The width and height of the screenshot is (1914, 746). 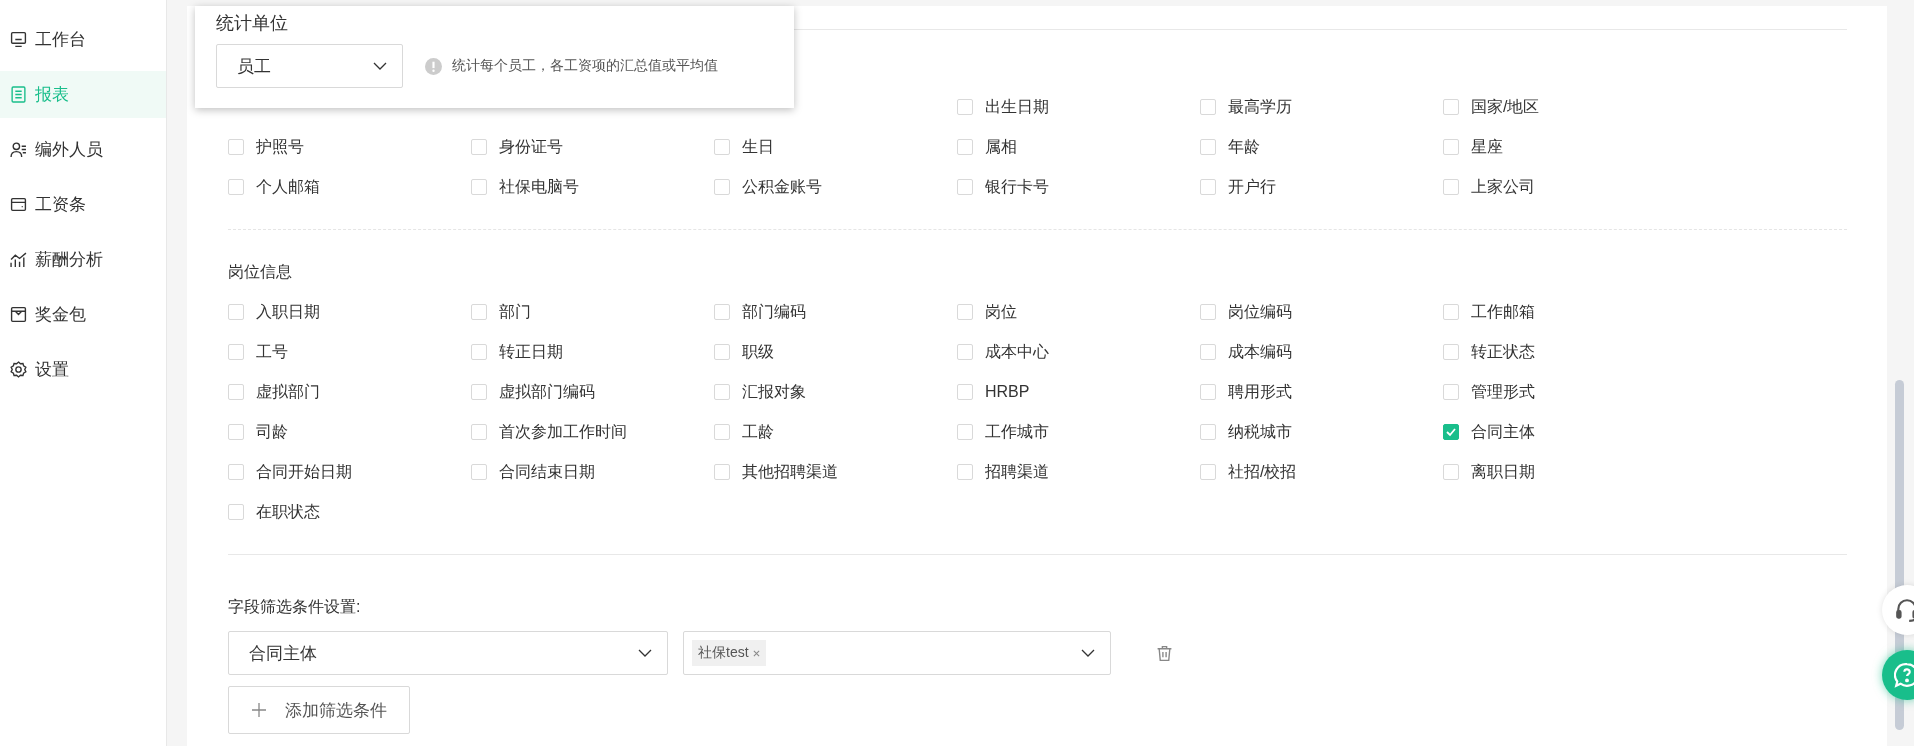 I want to click on checkbox-option: 开户行, so click(x=1321, y=187).